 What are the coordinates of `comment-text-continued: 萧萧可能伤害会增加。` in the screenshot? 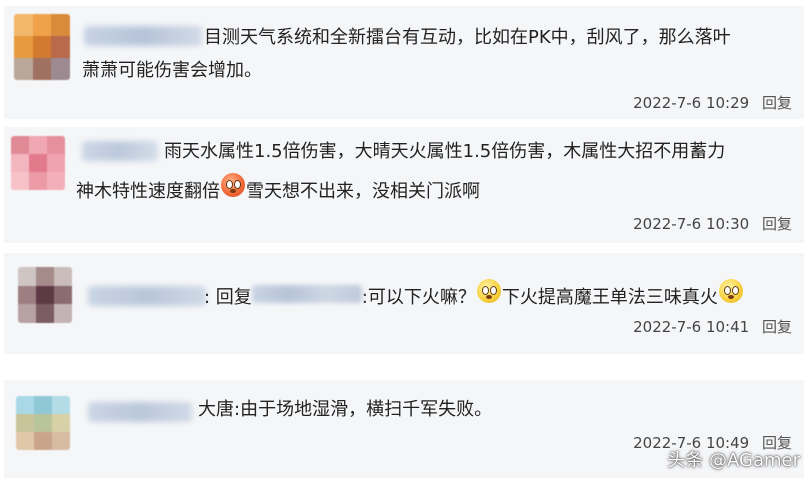 It's located at (172, 70).